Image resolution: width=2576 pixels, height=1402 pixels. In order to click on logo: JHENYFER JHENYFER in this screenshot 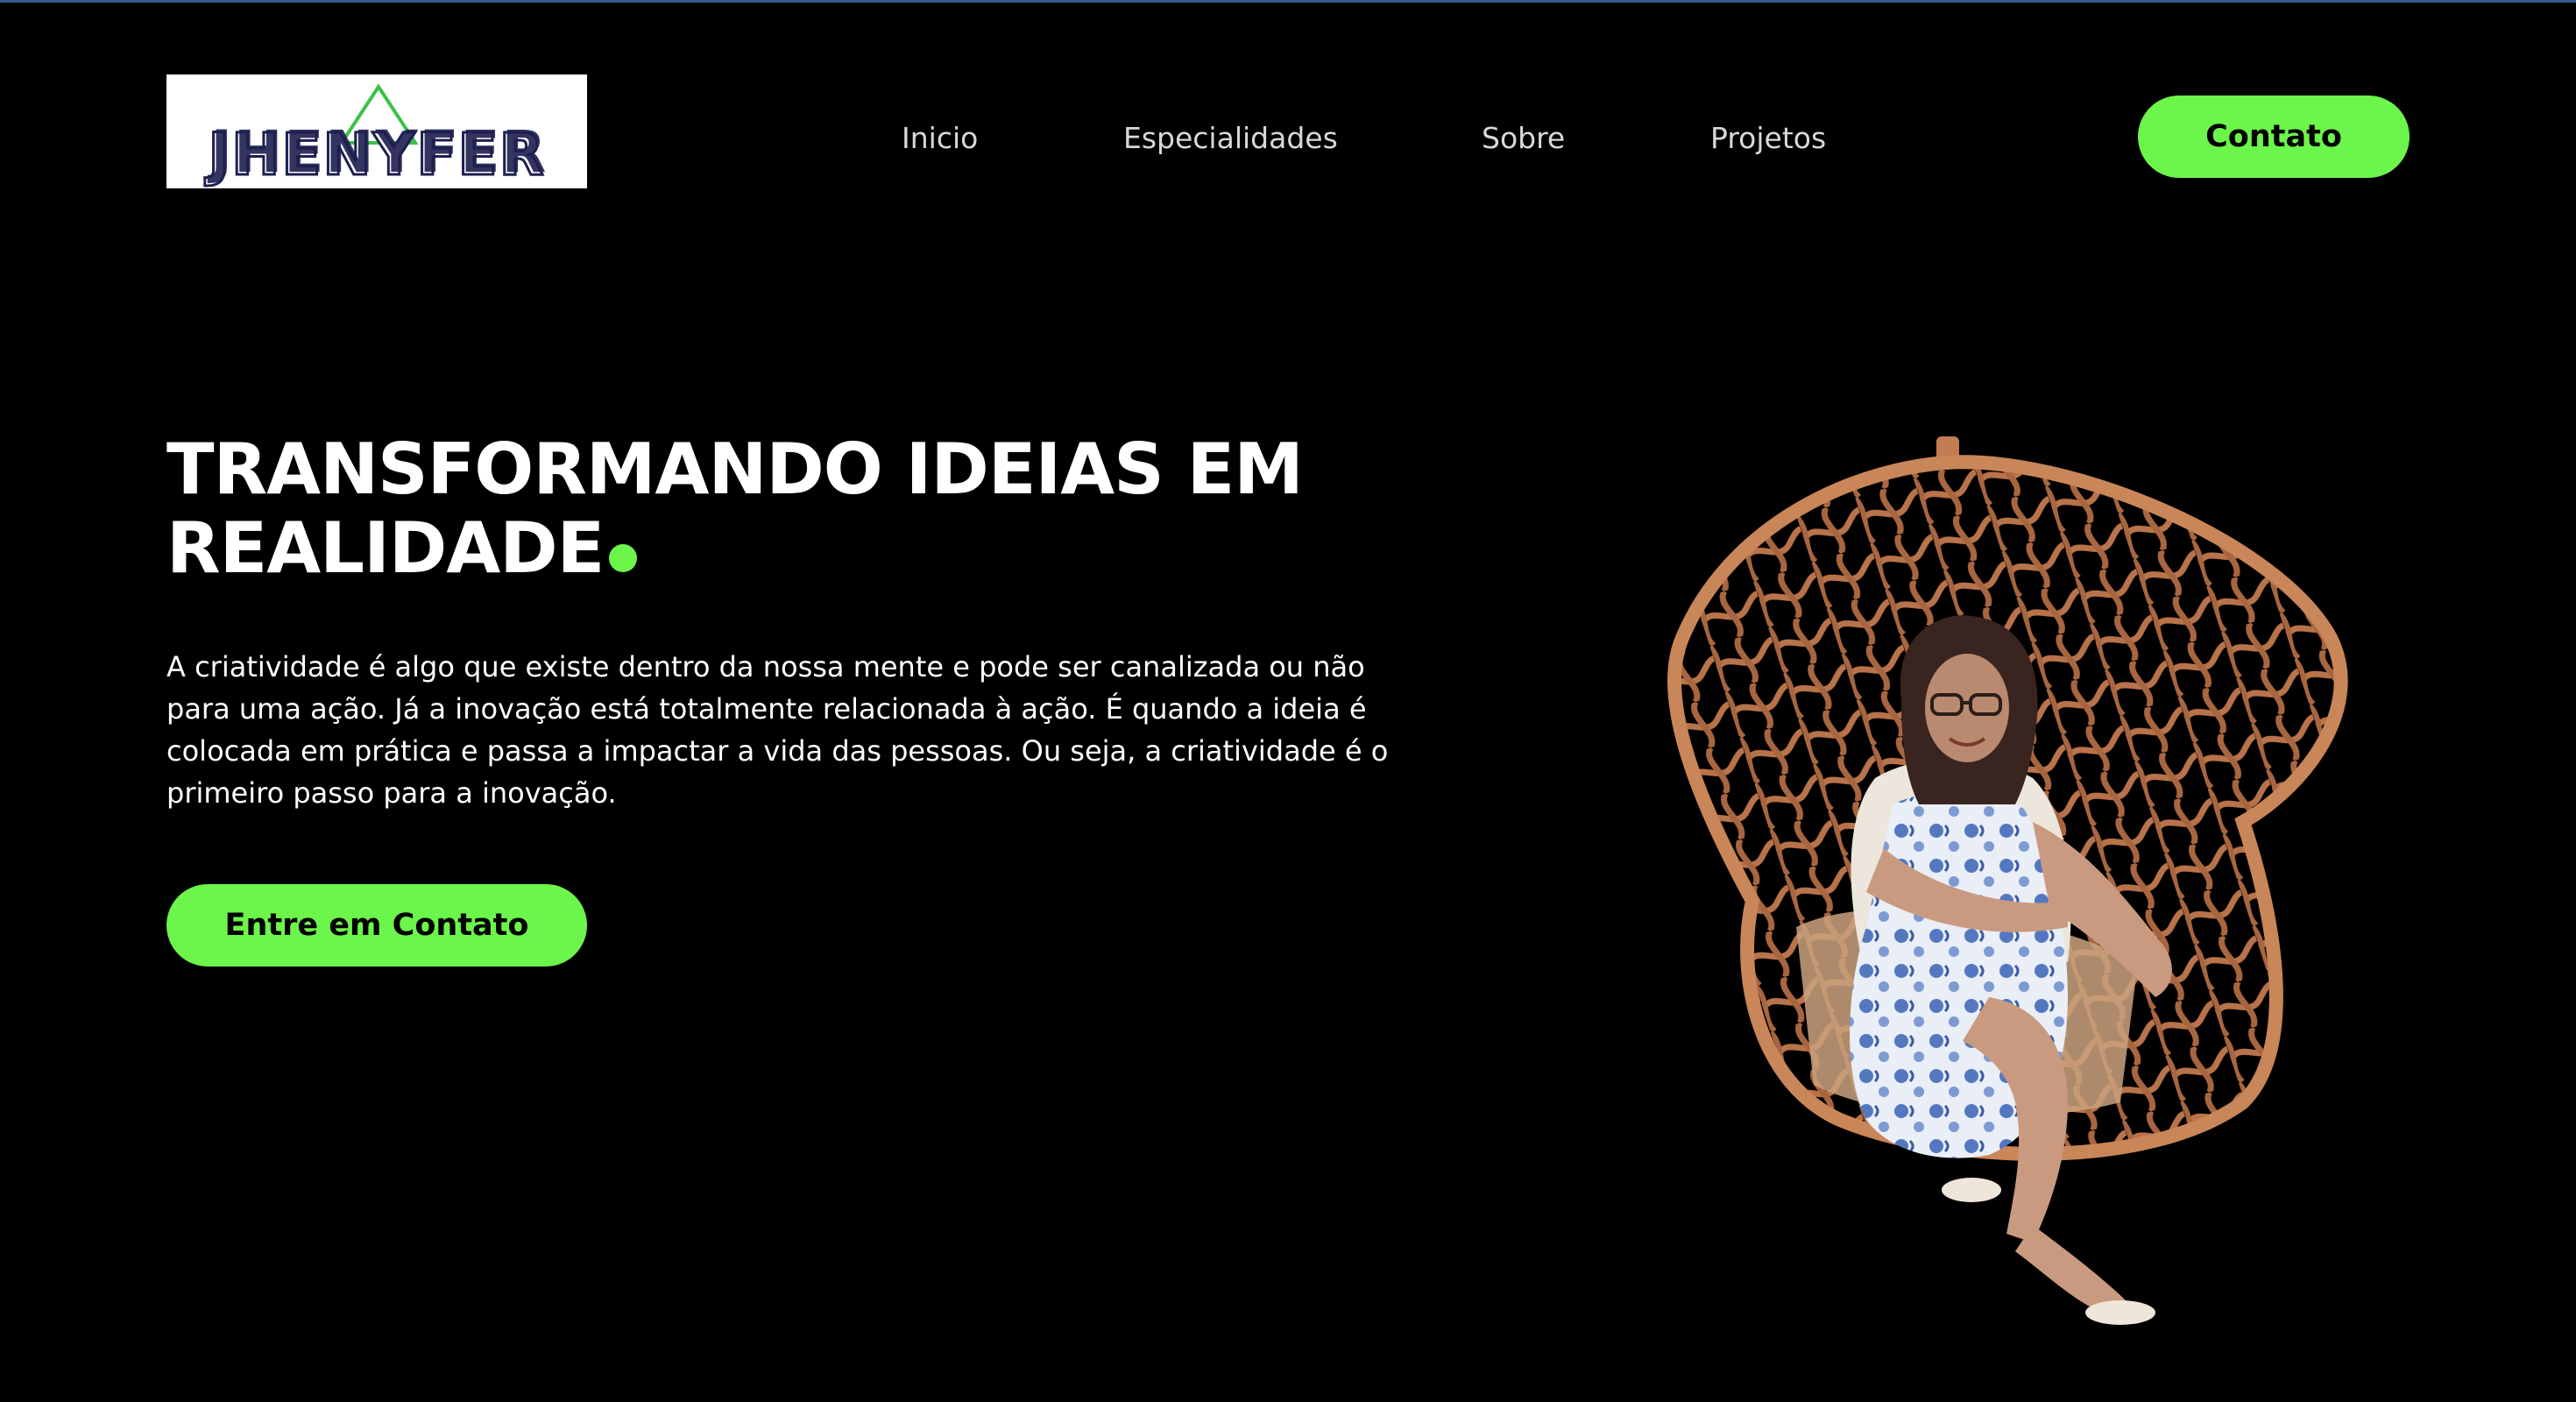, I will do `click(376, 131)`.